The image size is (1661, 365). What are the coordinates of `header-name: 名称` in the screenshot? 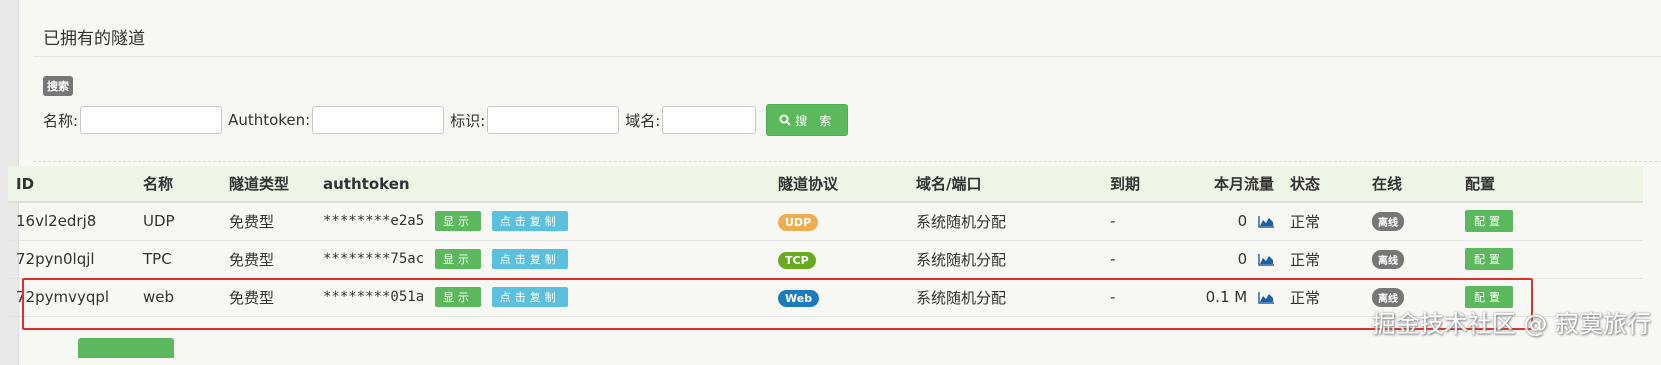 It's located at (178, 184).